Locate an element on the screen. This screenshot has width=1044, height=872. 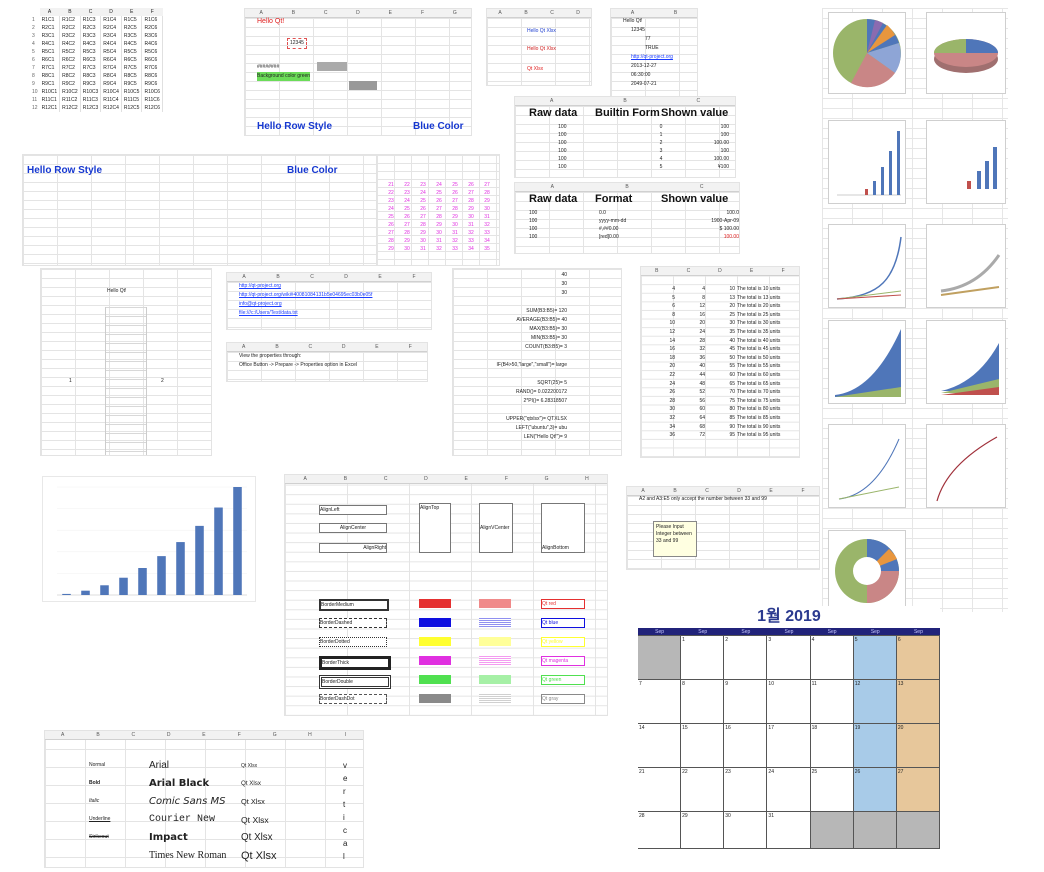
calendar-day-cell: 16 is located at coordinates (745, 745).